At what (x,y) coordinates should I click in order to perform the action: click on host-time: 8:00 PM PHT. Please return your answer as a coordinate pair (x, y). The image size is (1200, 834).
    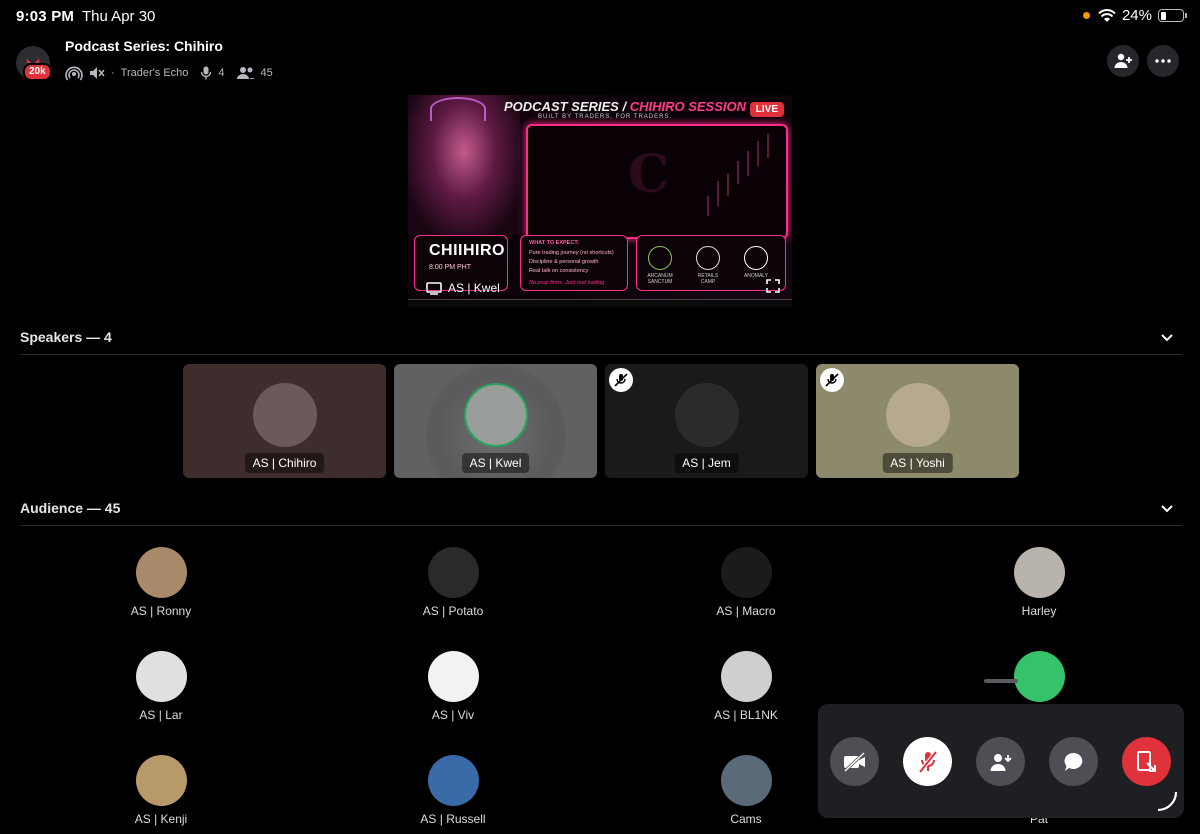
    Looking at the image, I should click on (450, 267).